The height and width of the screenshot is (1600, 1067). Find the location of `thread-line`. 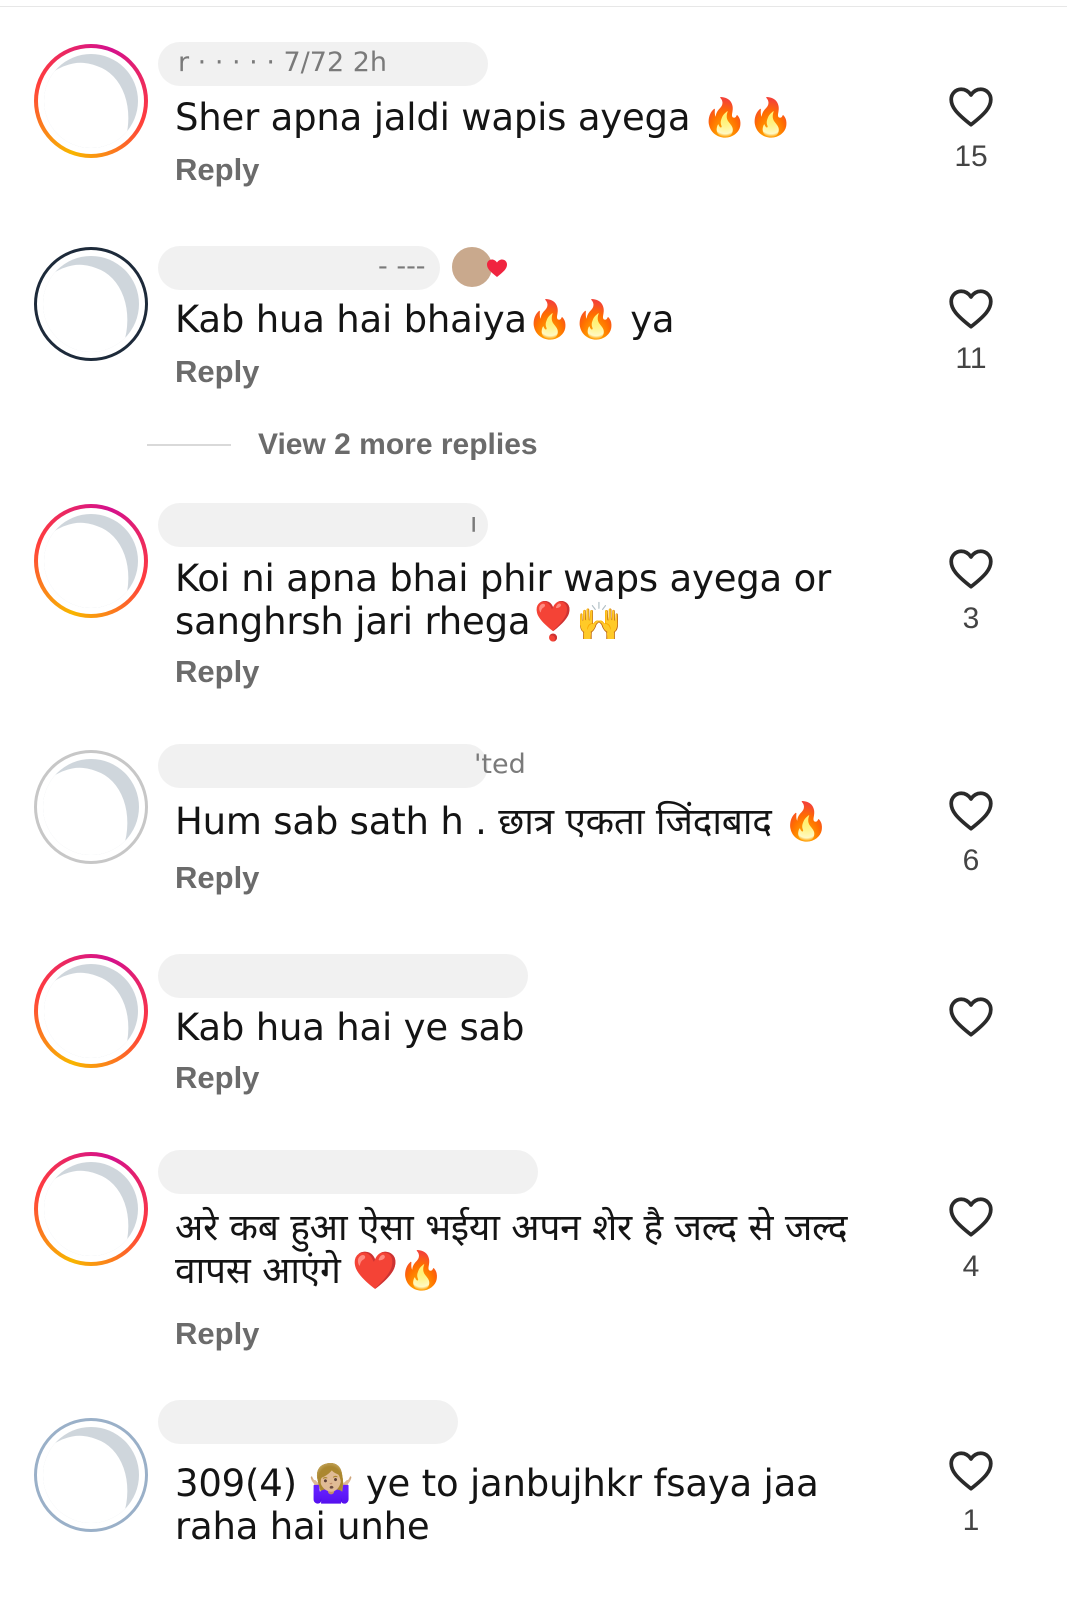

thread-line is located at coordinates (189, 445).